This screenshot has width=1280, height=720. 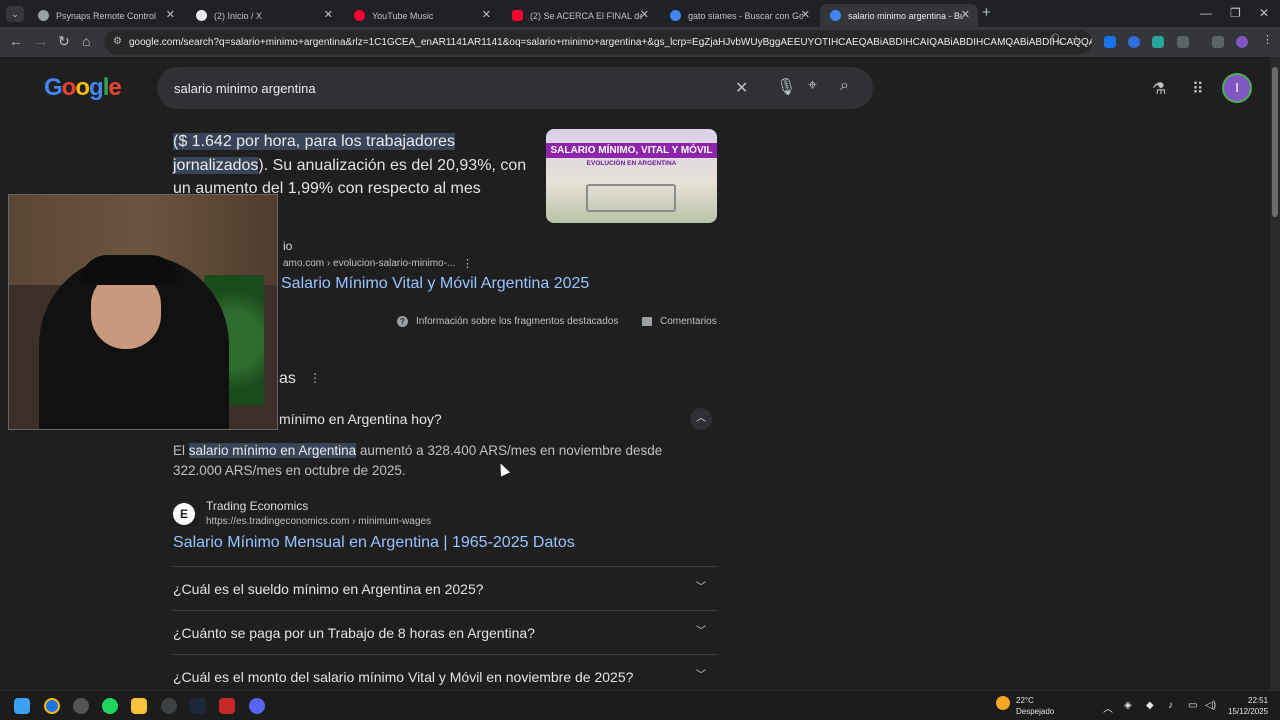 I want to click on menu-kebab-icon: ⋮, so click(x=1267, y=39).